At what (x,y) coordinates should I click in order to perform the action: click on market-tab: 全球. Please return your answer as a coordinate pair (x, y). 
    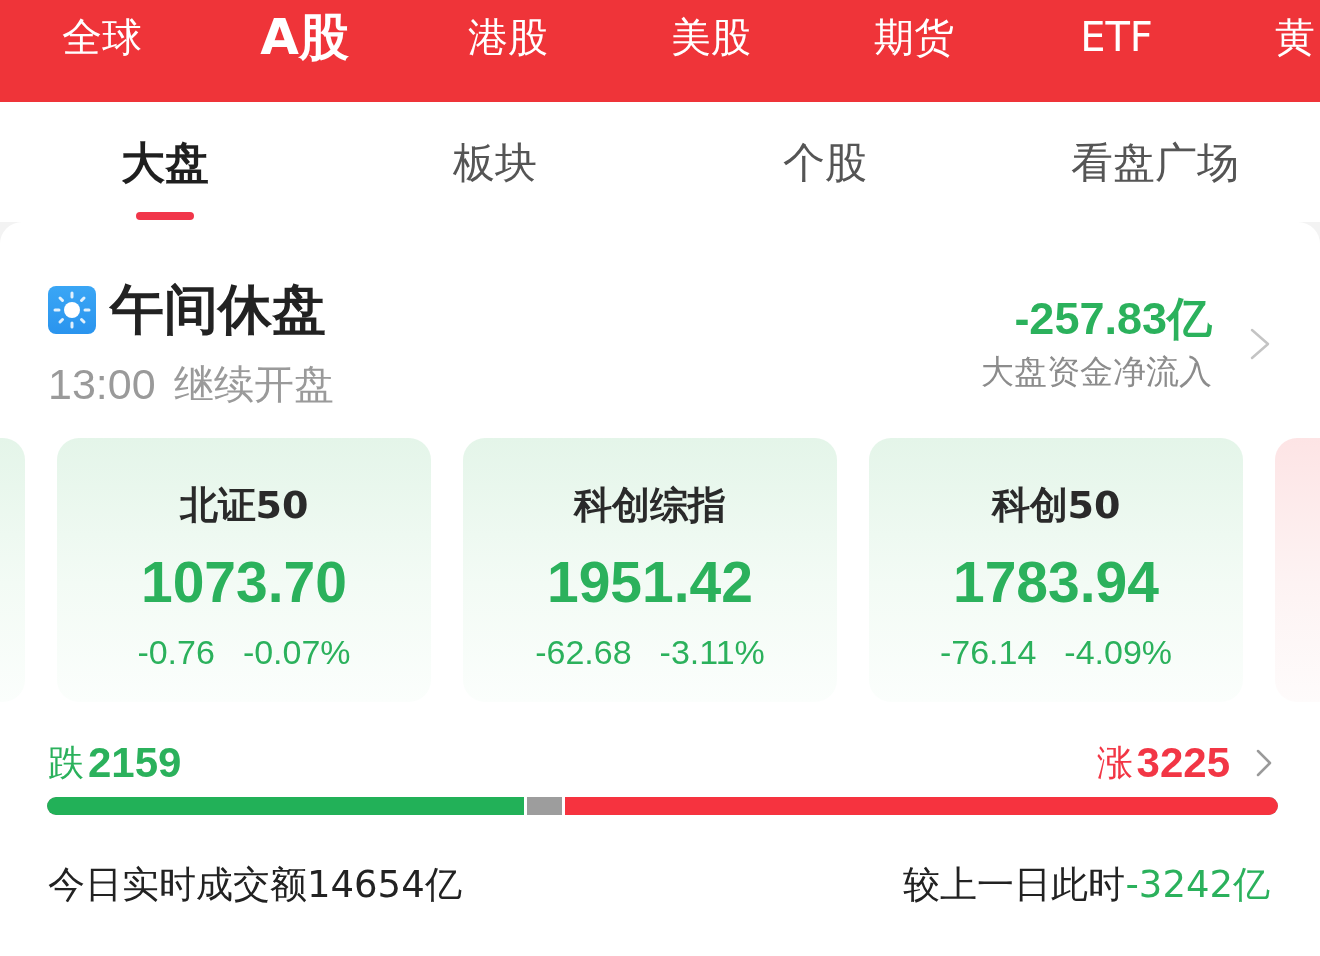
    Looking at the image, I should click on (101, 37).